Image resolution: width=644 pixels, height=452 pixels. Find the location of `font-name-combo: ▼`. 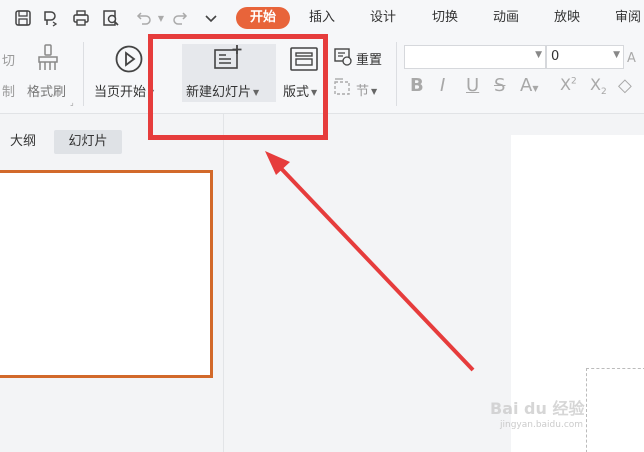

font-name-combo: ▼ is located at coordinates (475, 57).